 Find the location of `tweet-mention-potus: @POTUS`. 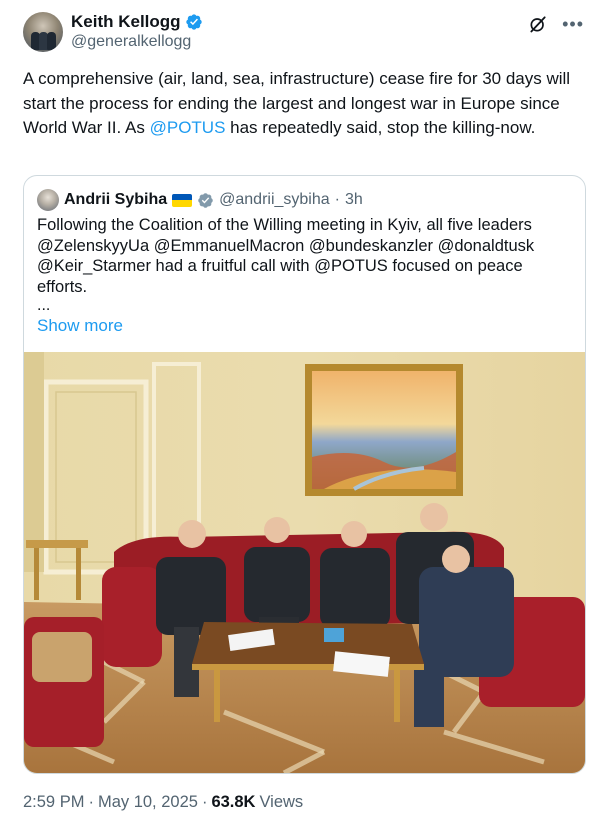

tweet-mention-potus: @POTUS is located at coordinates (188, 127).